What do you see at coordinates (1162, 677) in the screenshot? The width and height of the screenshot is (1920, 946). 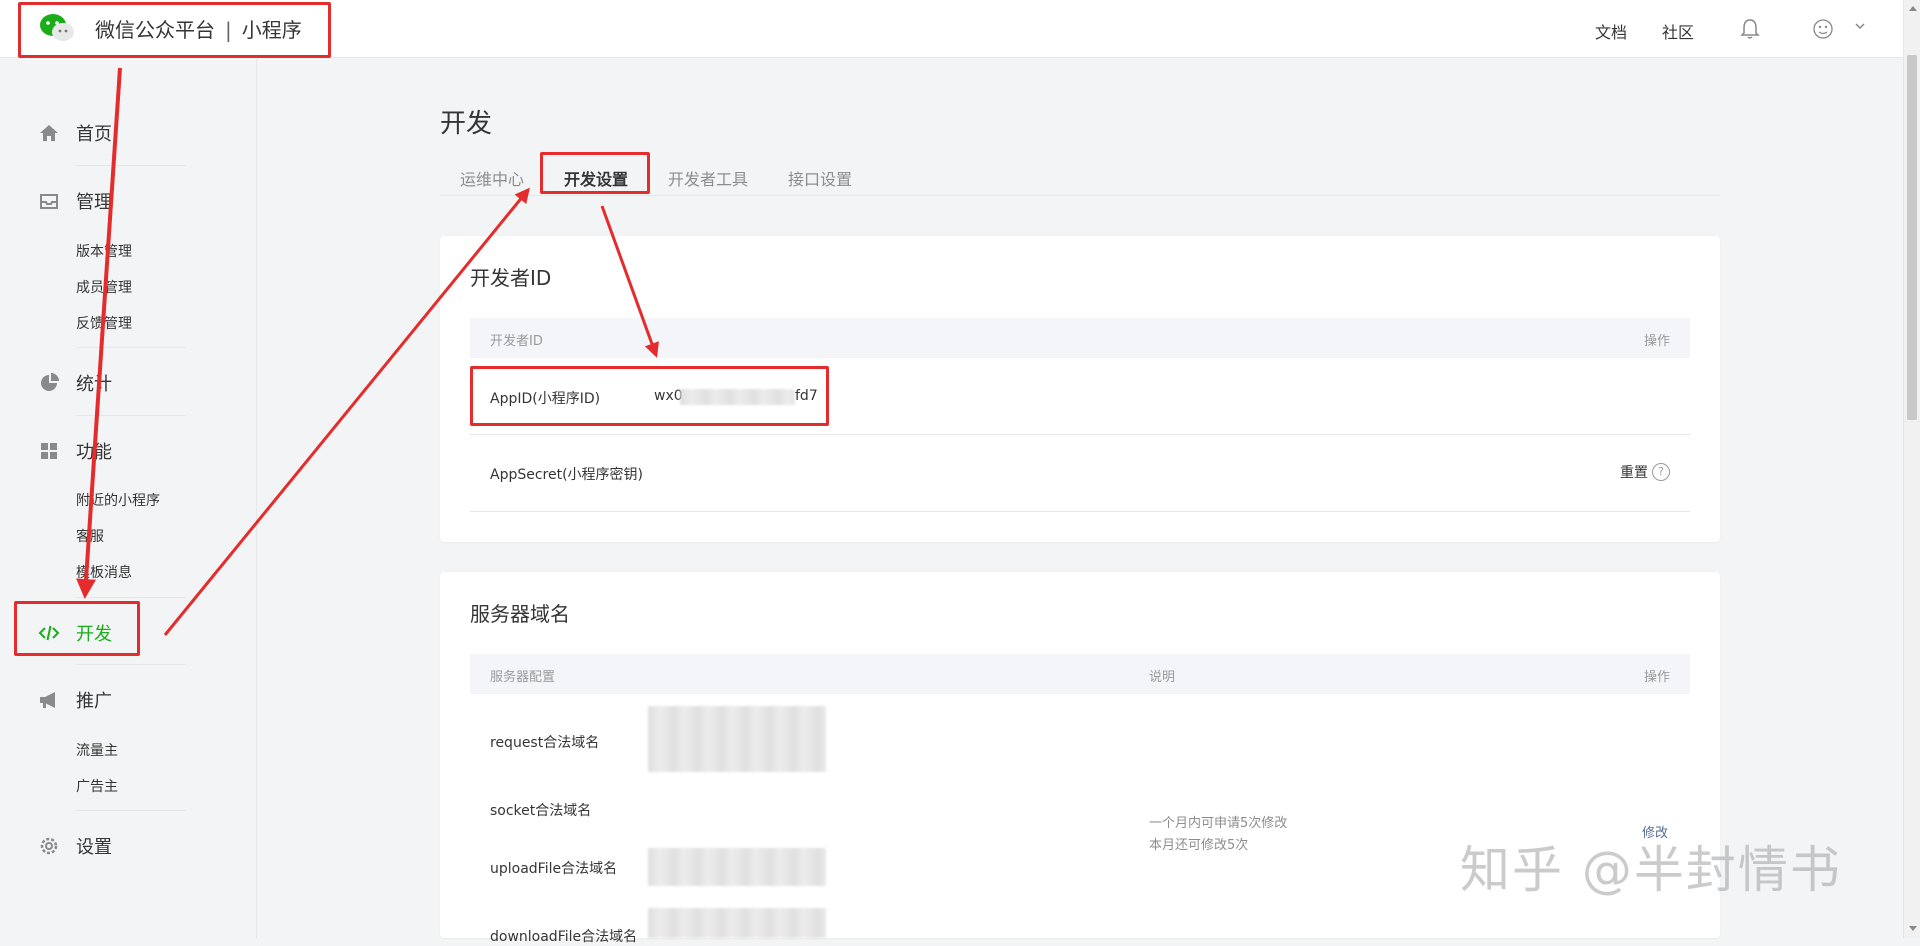 I see `column-header-desc: 说明` at bounding box center [1162, 677].